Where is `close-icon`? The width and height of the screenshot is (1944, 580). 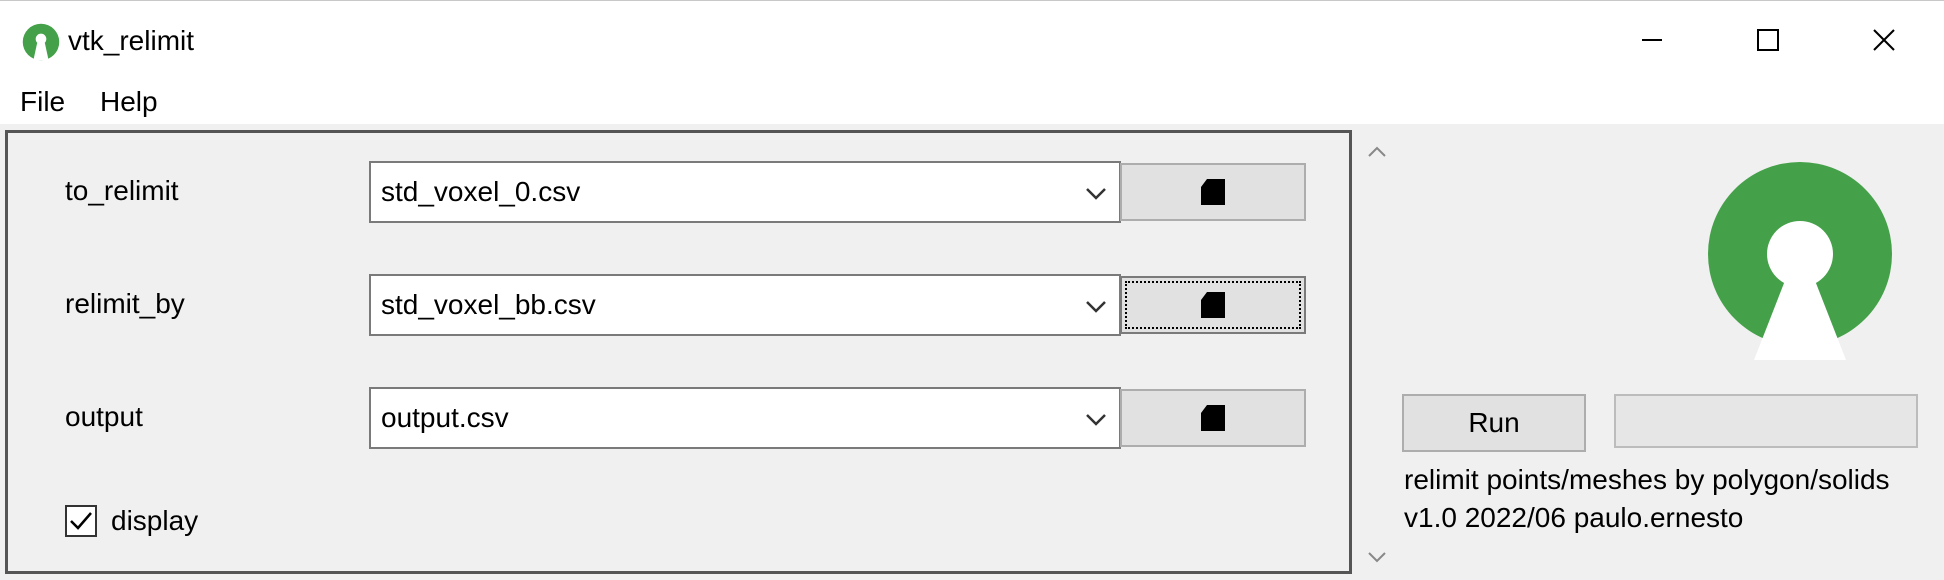
close-icon is located at coordinates (1884, 40).